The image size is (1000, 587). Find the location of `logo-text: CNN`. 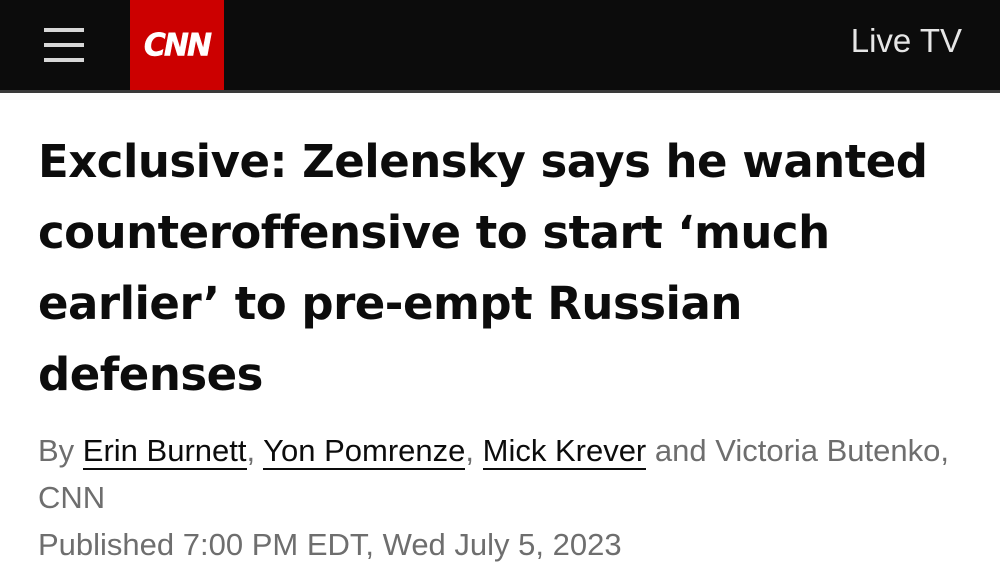

logo-text: CNN is located at coordinates (178, 45).